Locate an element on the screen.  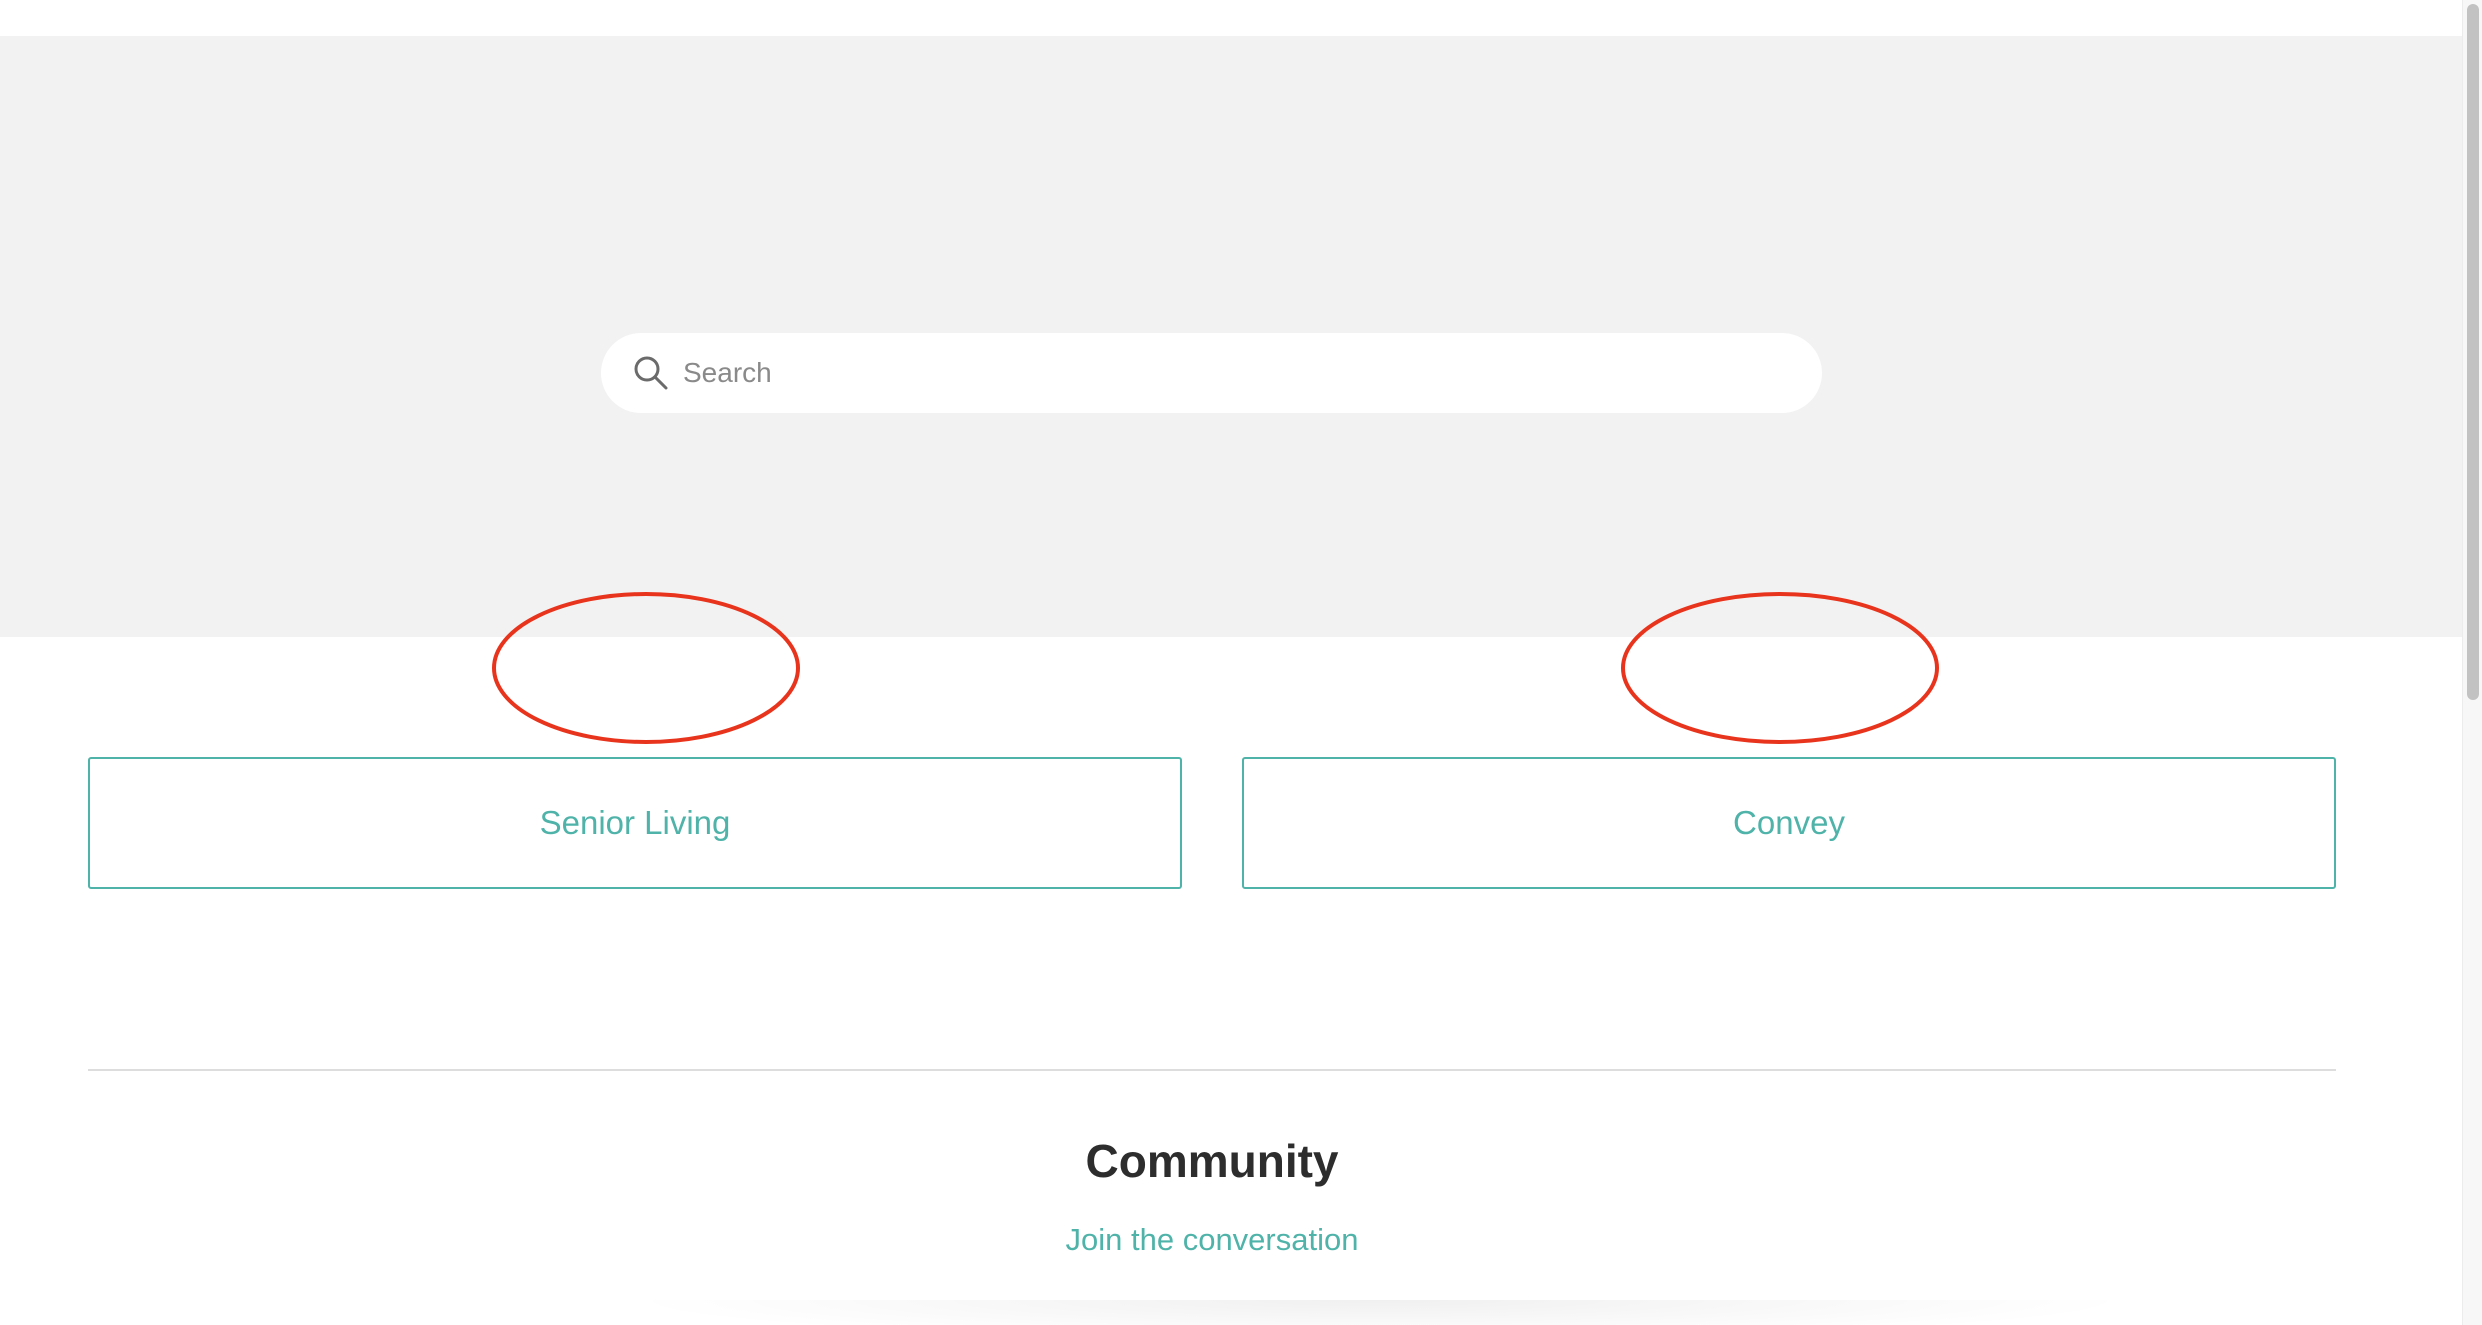
card-shadow is located at coordinates (1380, 1312).